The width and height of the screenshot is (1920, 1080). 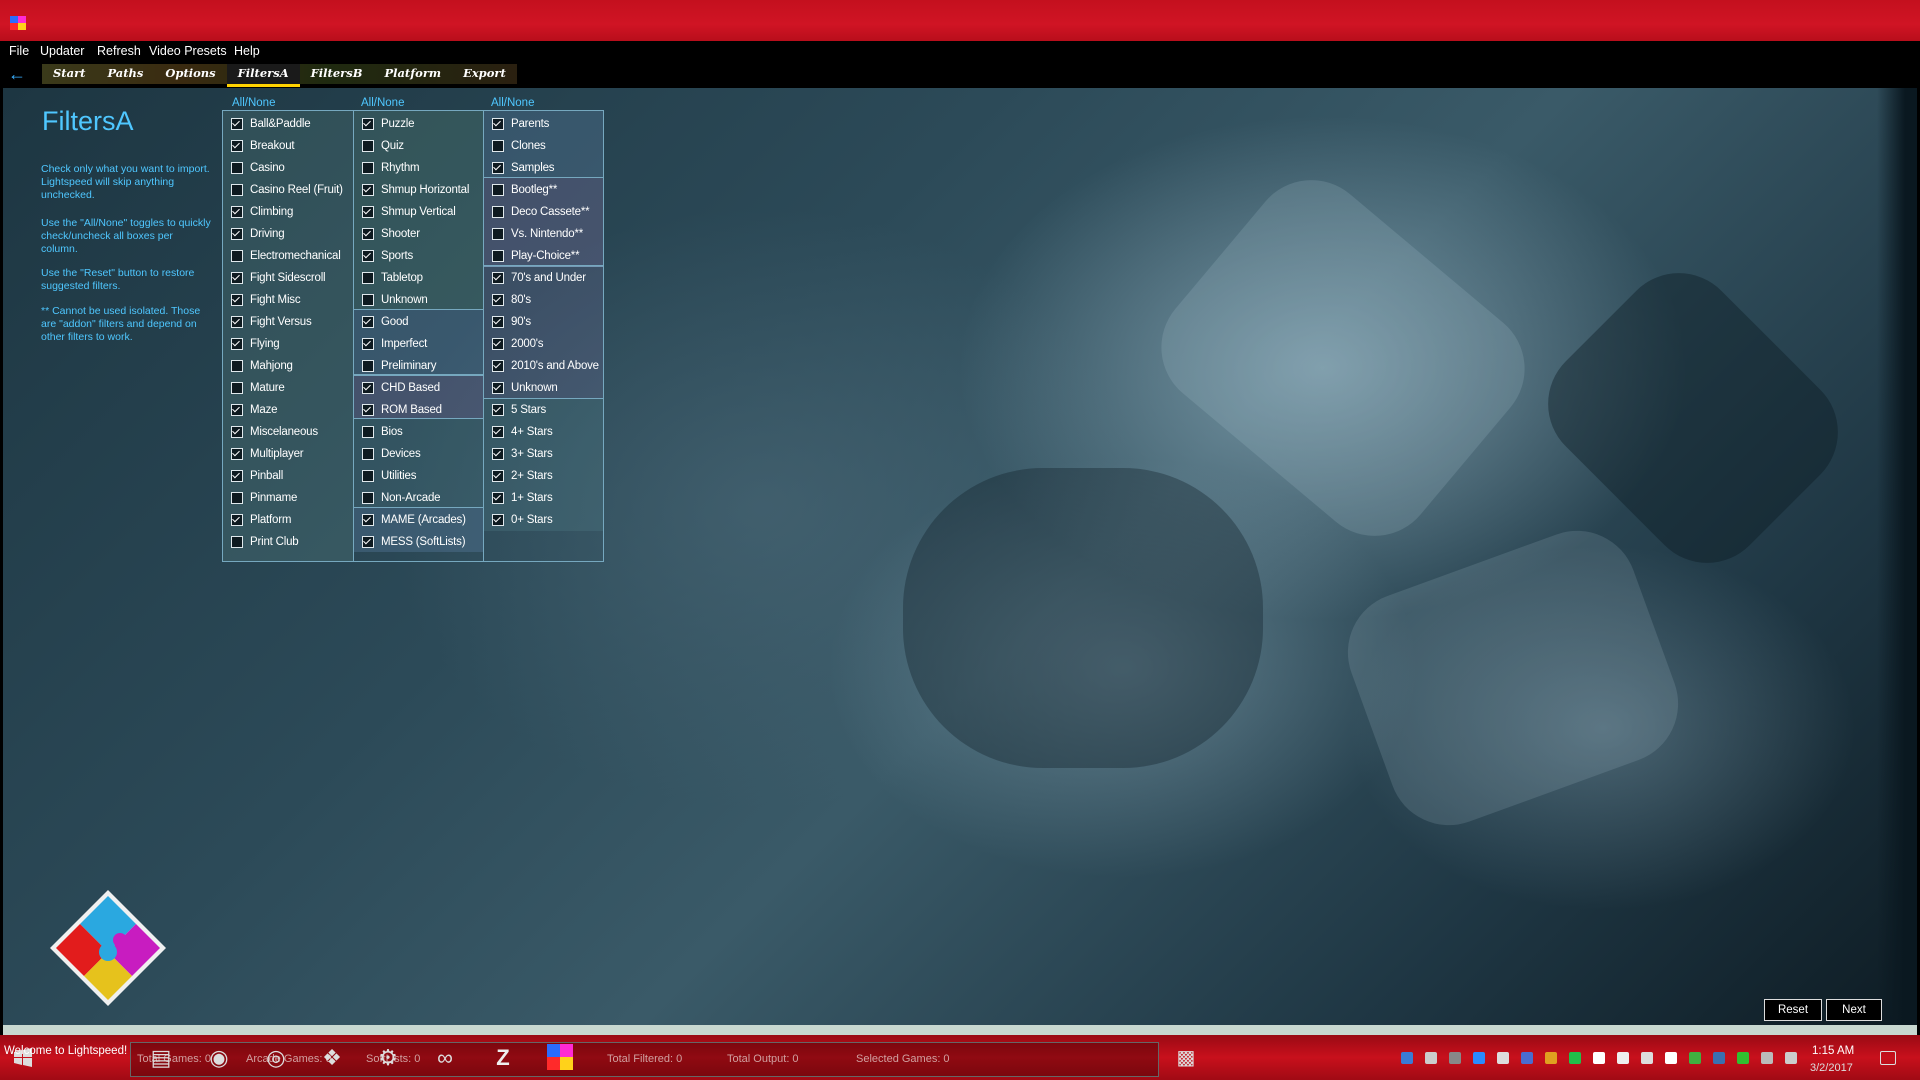 I want to click on filter-row: Shmup Horizontal, so click(x=418, y=190).